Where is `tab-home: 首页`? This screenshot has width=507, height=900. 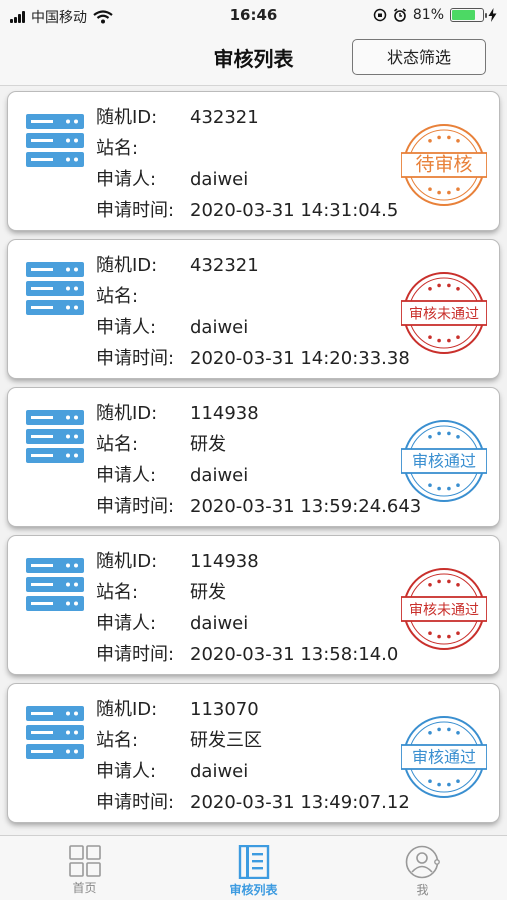 tab-home: 首页 is located at coordinates (84, 868).